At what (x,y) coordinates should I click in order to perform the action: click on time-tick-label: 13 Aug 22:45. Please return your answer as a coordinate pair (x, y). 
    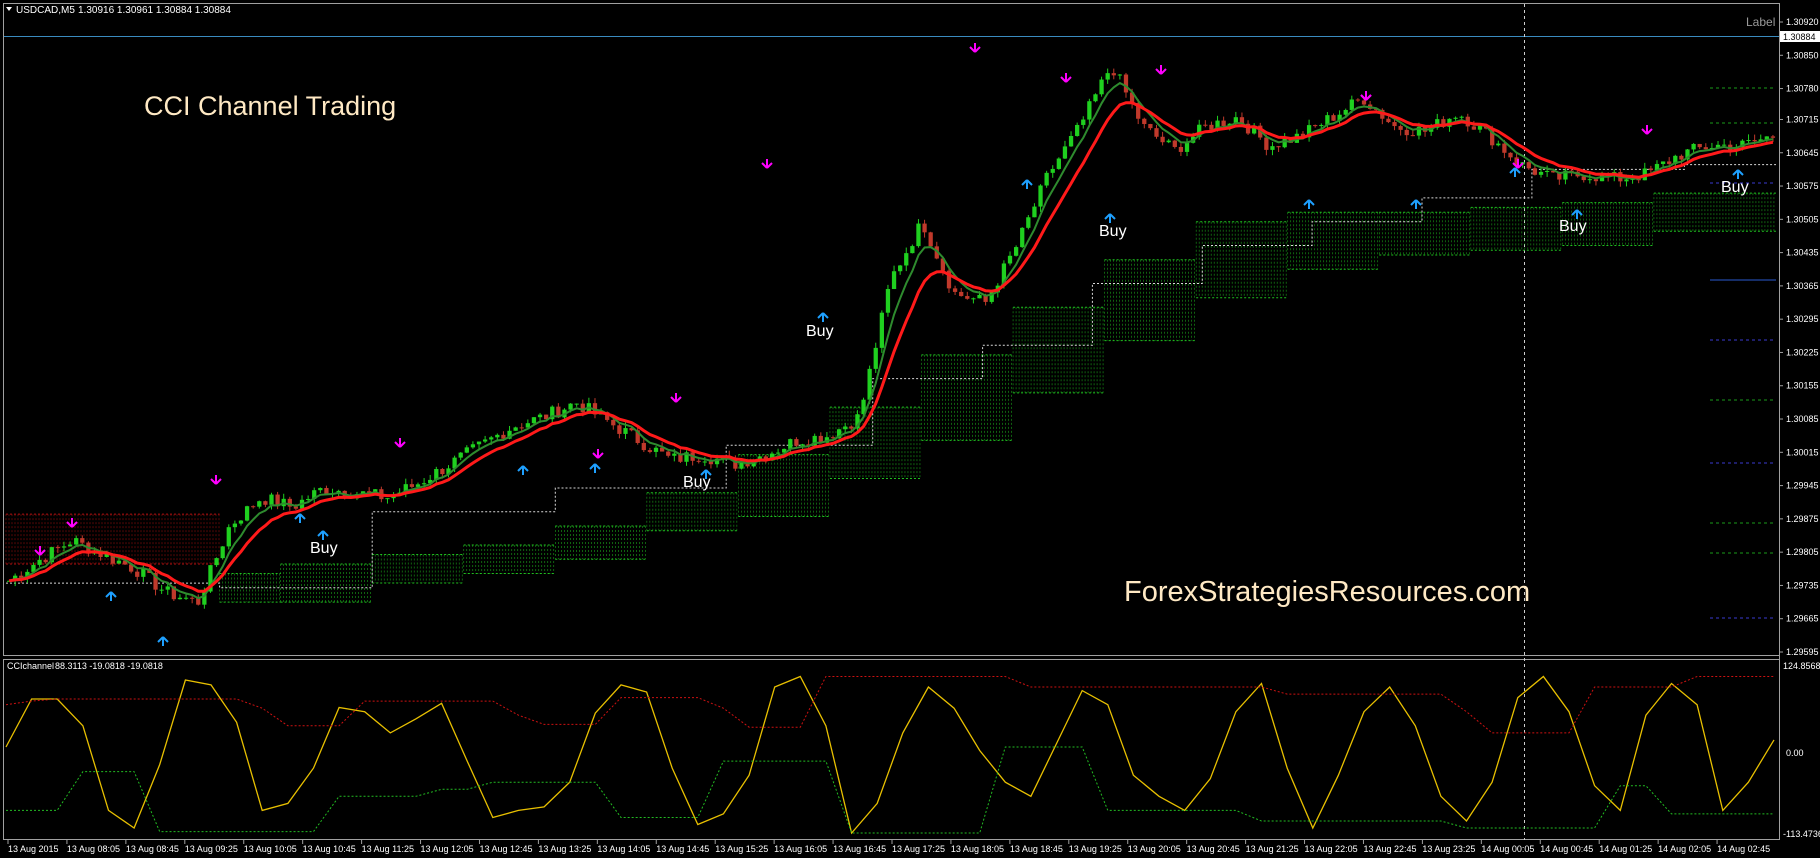
    Looking at the image, I should click on (1389, 849).